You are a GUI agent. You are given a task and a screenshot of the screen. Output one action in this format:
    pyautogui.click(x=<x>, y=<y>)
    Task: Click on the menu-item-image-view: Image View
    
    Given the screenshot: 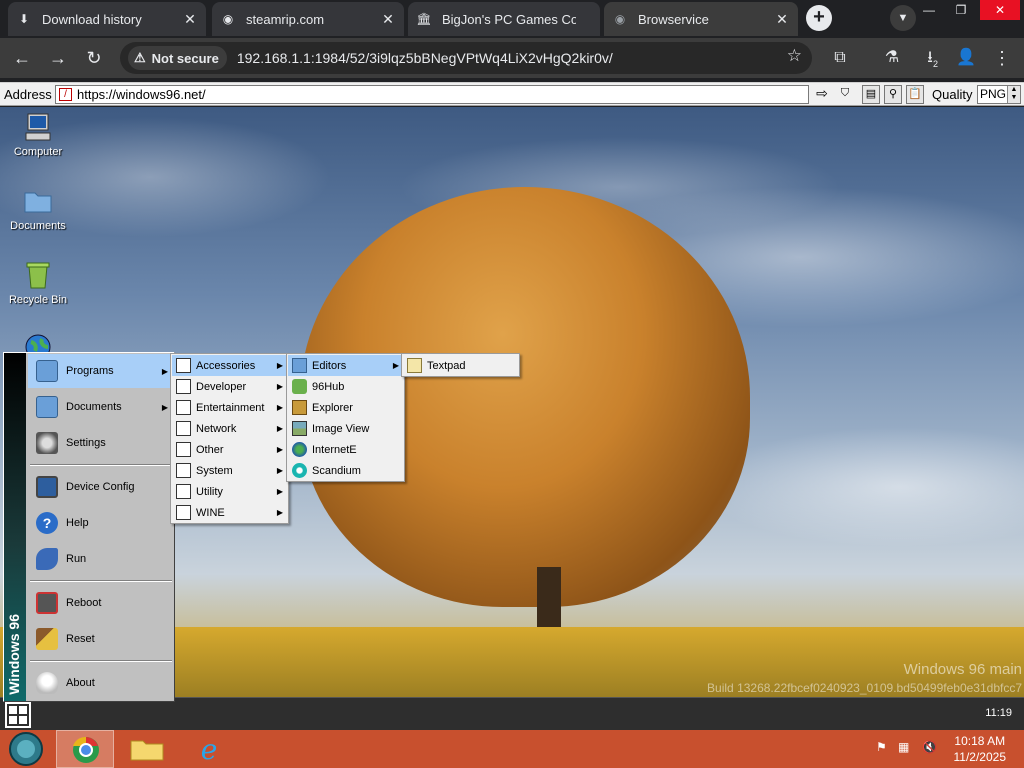 What is the action you would take?
    pyautogui.click(x=345, y=428)
    